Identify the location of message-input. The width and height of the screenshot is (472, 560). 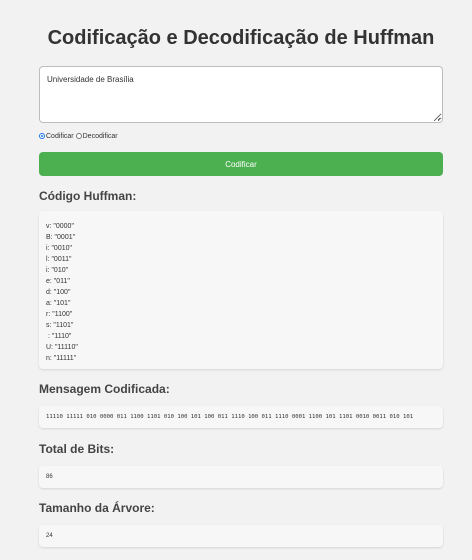
(241, 94).